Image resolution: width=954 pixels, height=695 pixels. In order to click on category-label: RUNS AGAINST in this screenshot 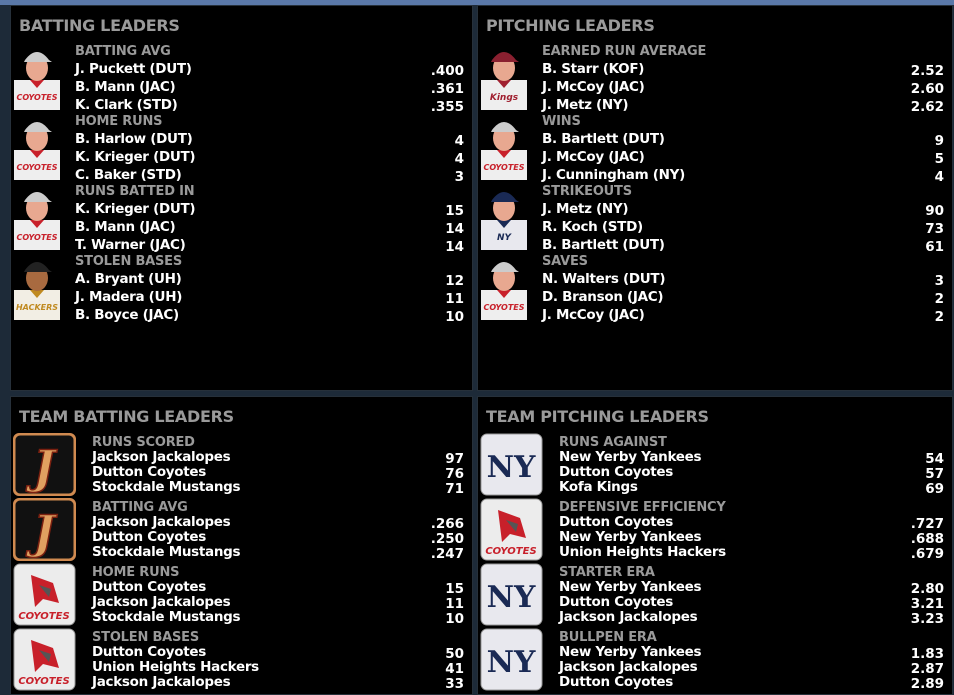, I will do `click(613, 442)`.